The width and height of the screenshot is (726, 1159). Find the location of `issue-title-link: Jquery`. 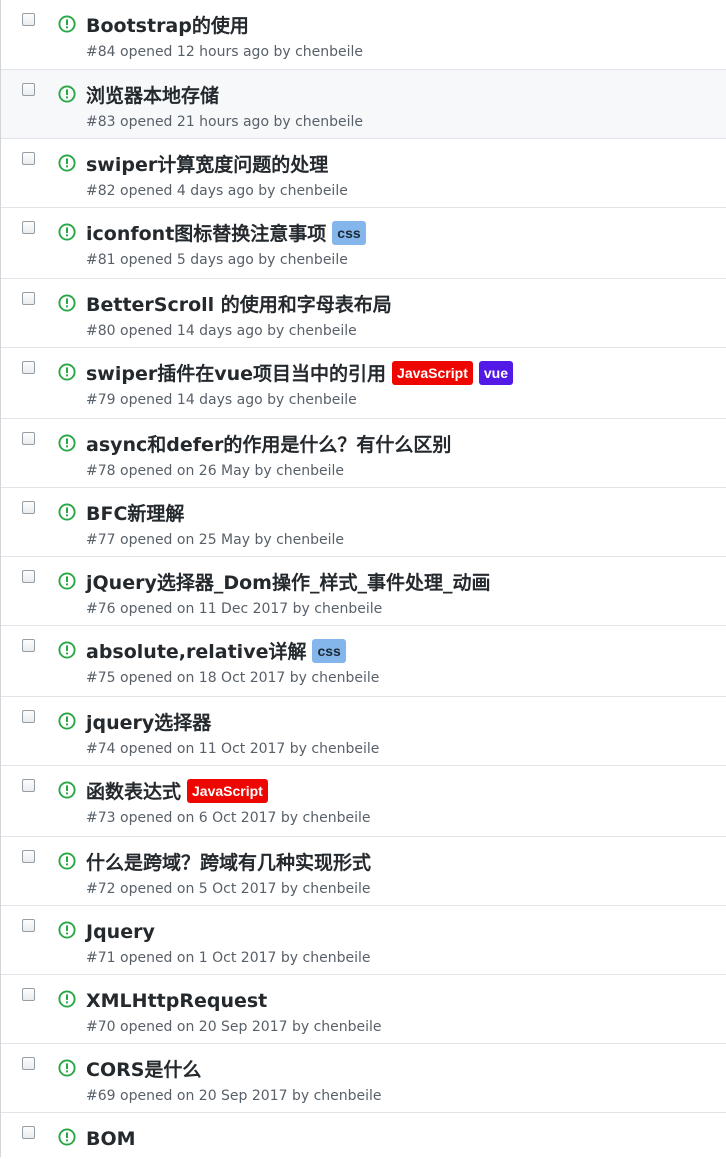

issue-title-link: Jquery is located at coordinates (120, 932).